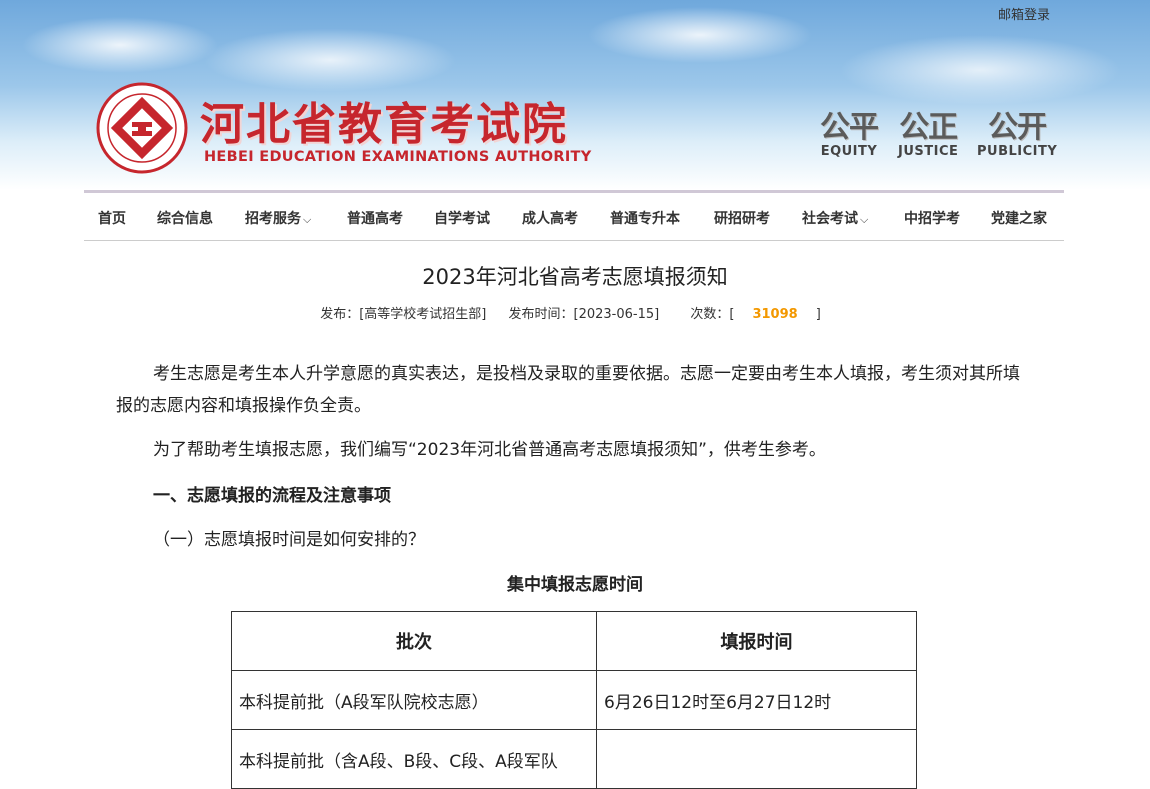 This screenshot has height=789, width=1150. I want to click on table-cell: 本科提前批（含A段、B段、C段、A段军队, so click(414, 759).